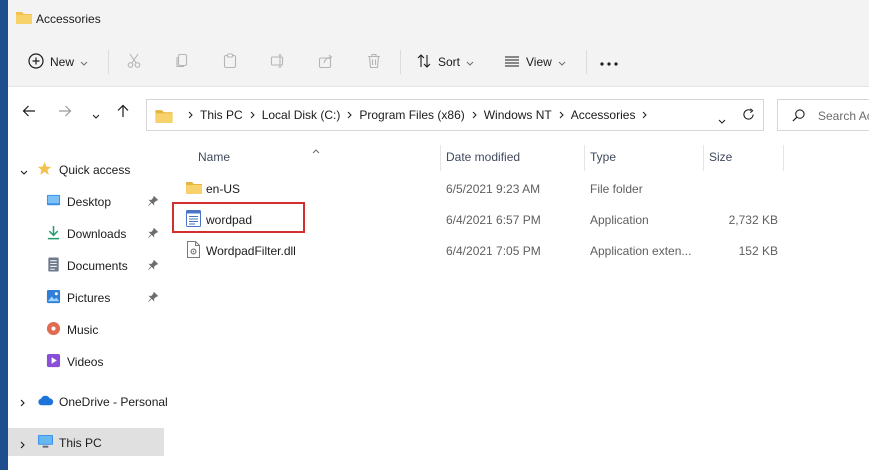  Describe the element at coordinates (518, 115) in the screenshot. I see `breadcrumb-windows-nt: Windows NT` at that location.